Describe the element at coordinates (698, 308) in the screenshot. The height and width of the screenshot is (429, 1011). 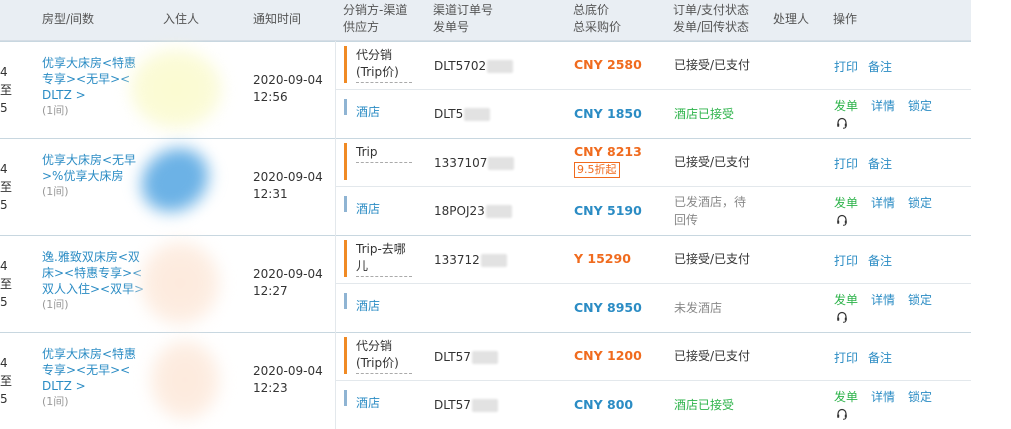
I see `send-status-line1: 未发酒店` at that location.